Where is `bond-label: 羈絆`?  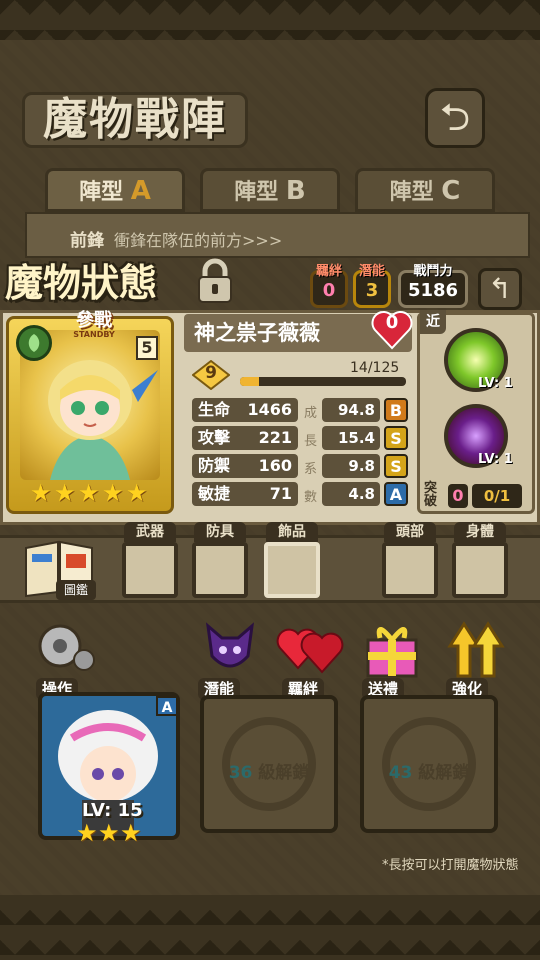 bond-label: 羈絆 is located at coordinates (328, 271).